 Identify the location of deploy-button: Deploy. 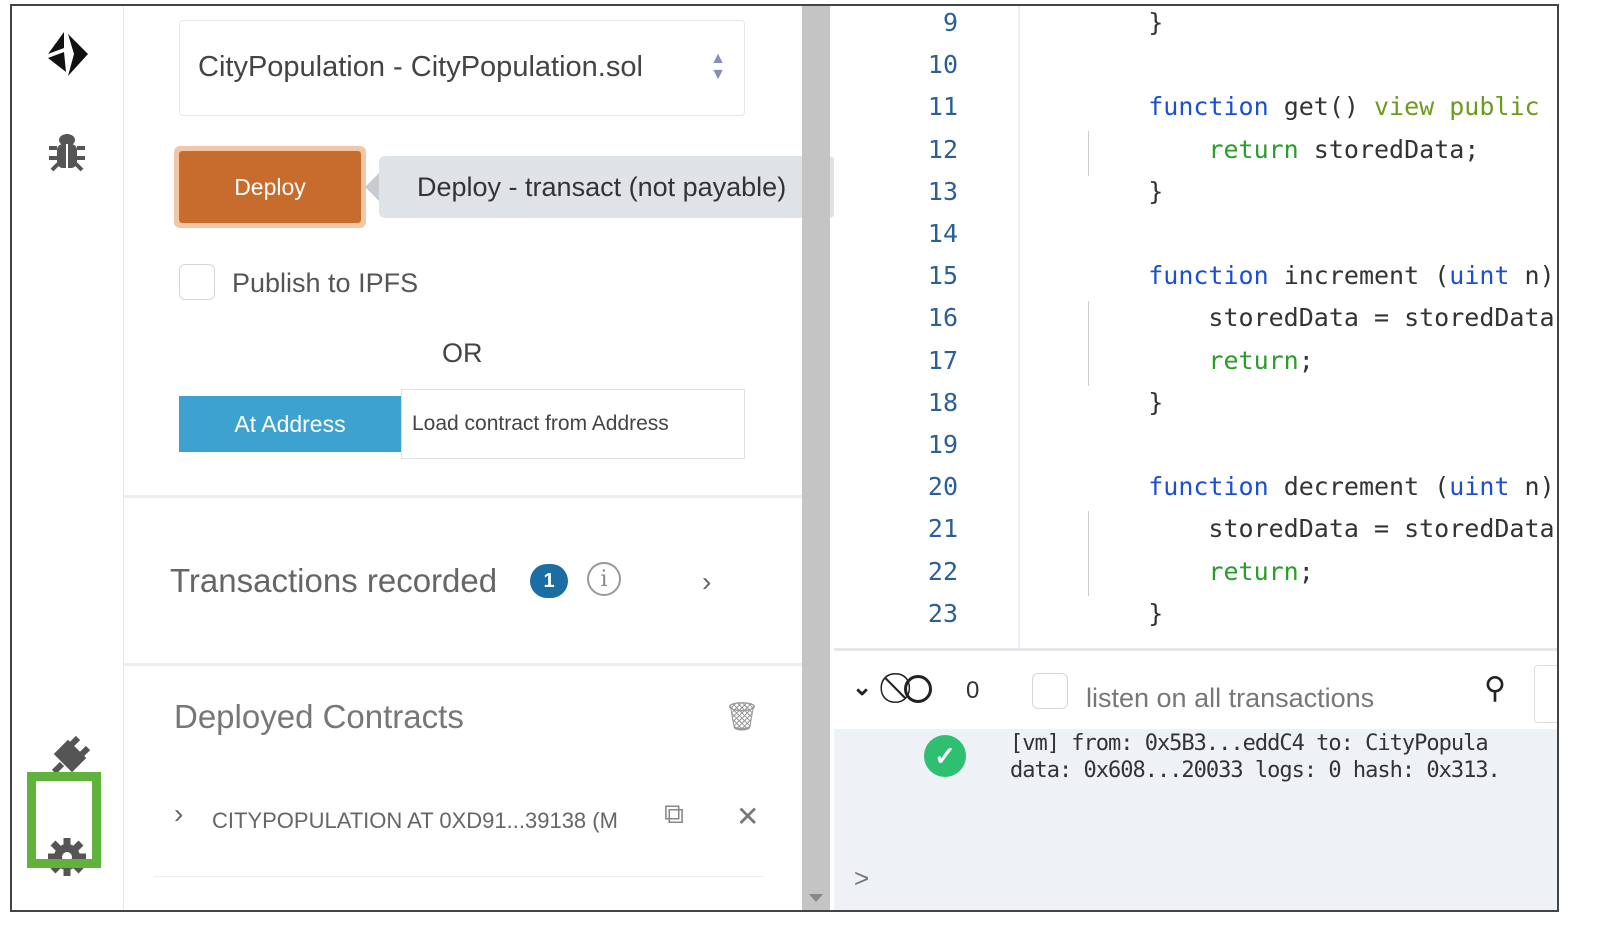
(270, 187).